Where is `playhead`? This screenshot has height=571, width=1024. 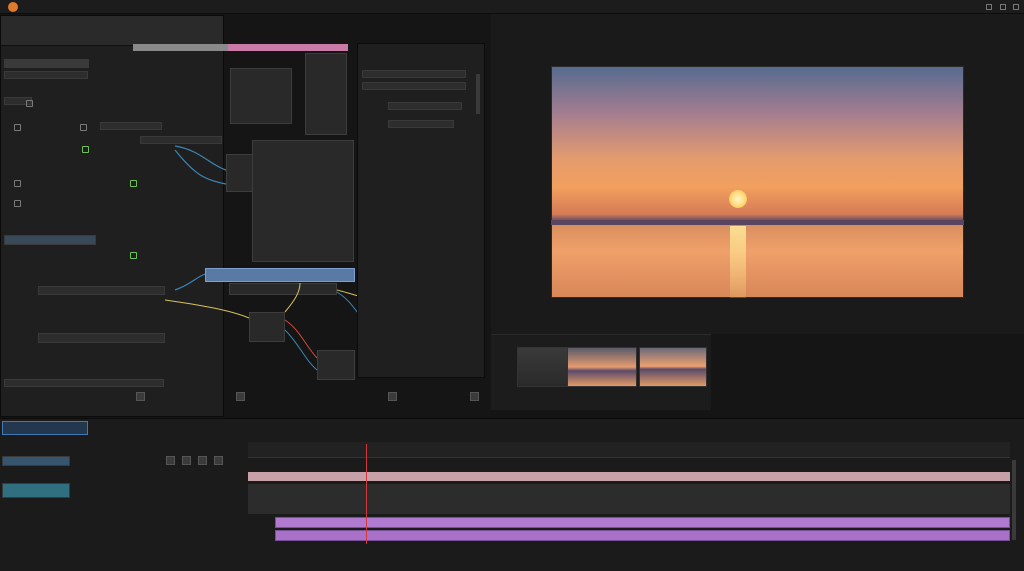 playhead is located at coordinates (366, 494).